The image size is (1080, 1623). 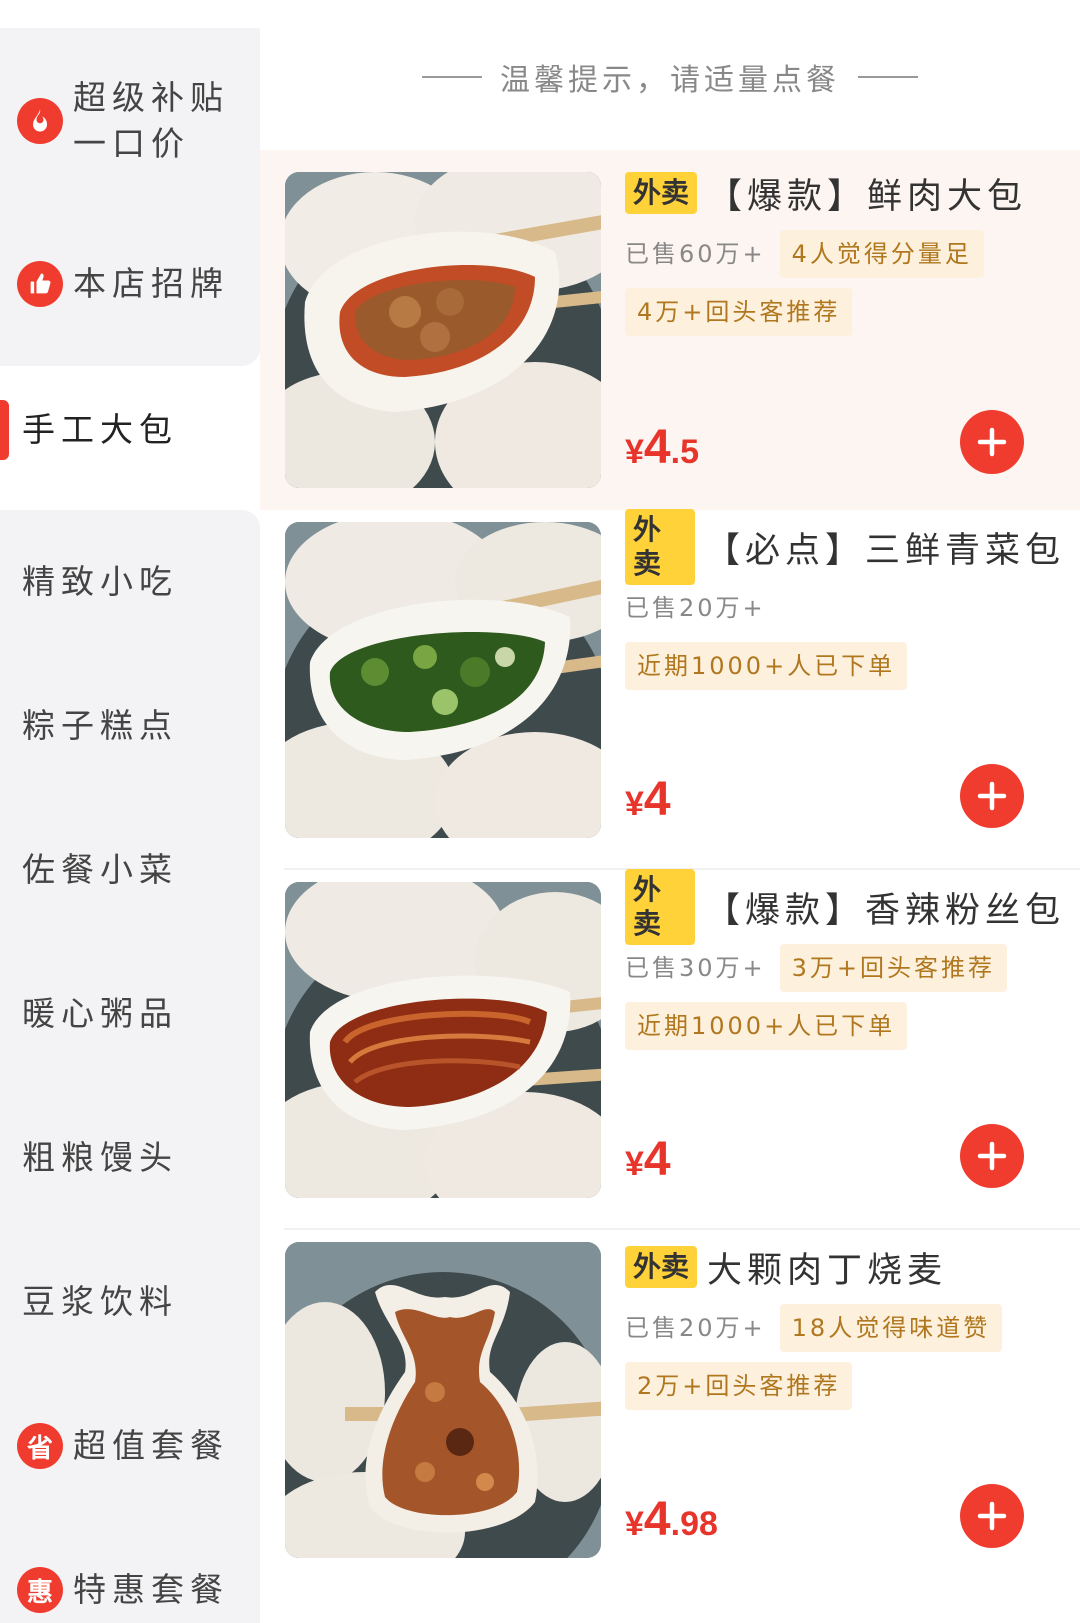 What do you see at coordinates (670, 80) in the screenshot?
I see `tip-text: 温馨提示，请适量点餐` at bounding box center [670, 80].